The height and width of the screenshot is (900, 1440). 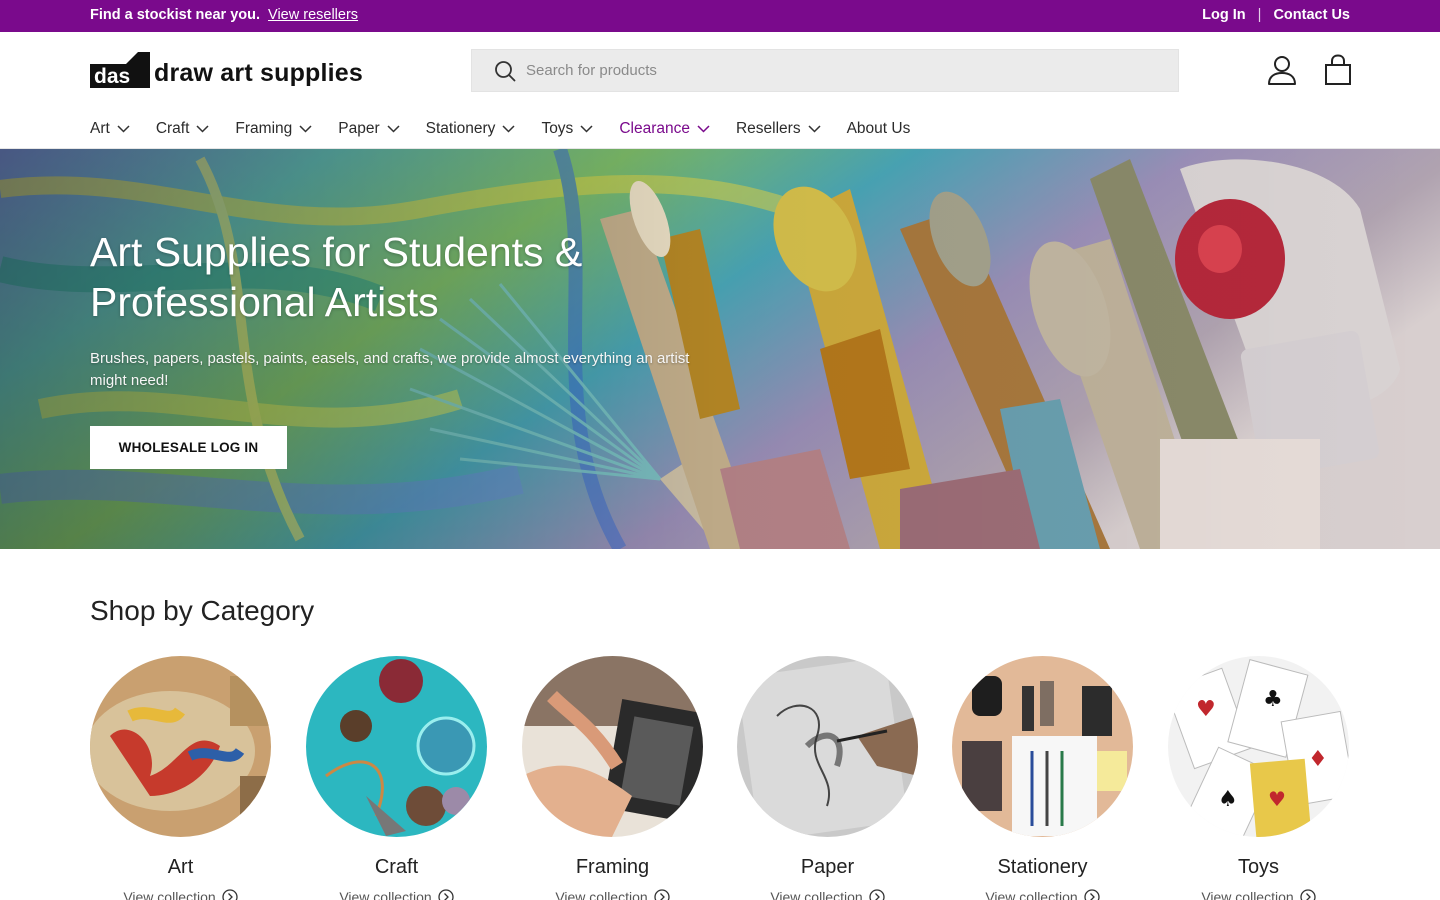 I want to click on nav-item-art: Art, so click(x=110, y=129).